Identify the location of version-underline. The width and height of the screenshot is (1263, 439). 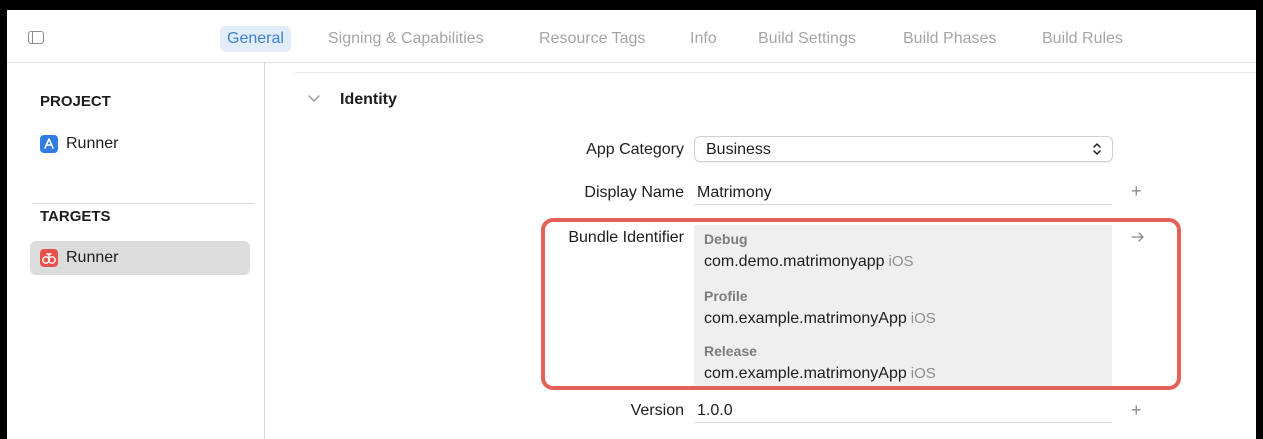
(903, 422).